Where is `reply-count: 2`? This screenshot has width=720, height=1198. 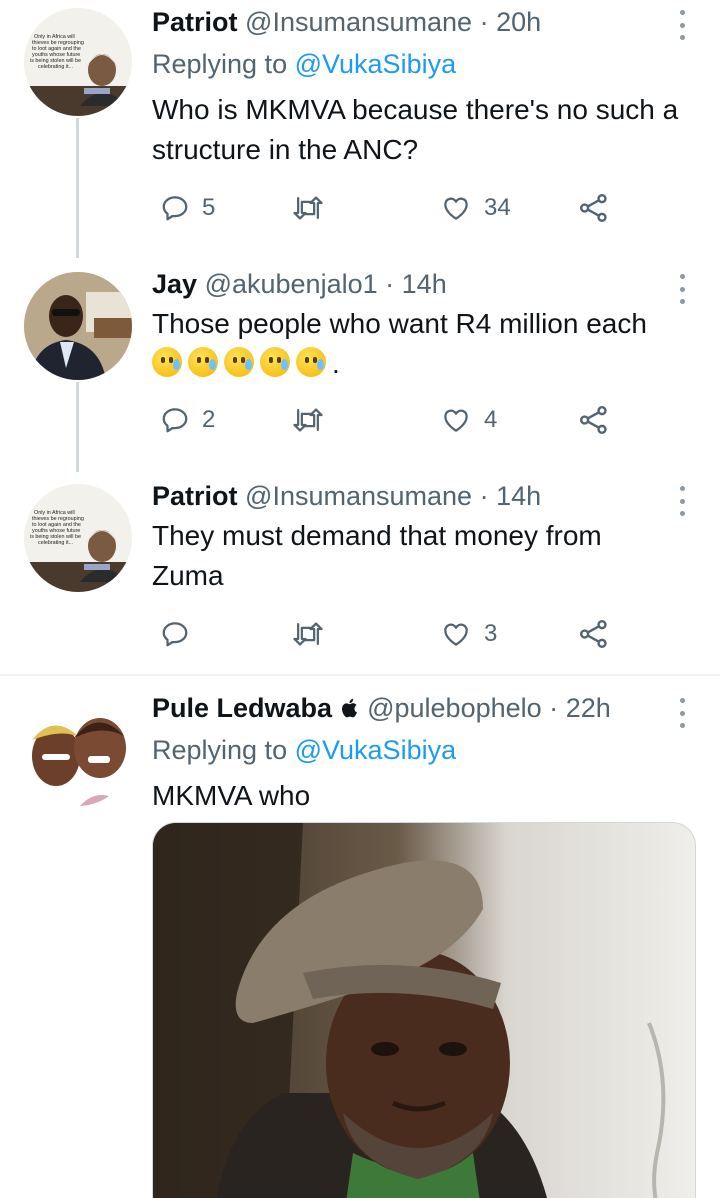 reply-count: 2 is located at coordinates (209, 419).